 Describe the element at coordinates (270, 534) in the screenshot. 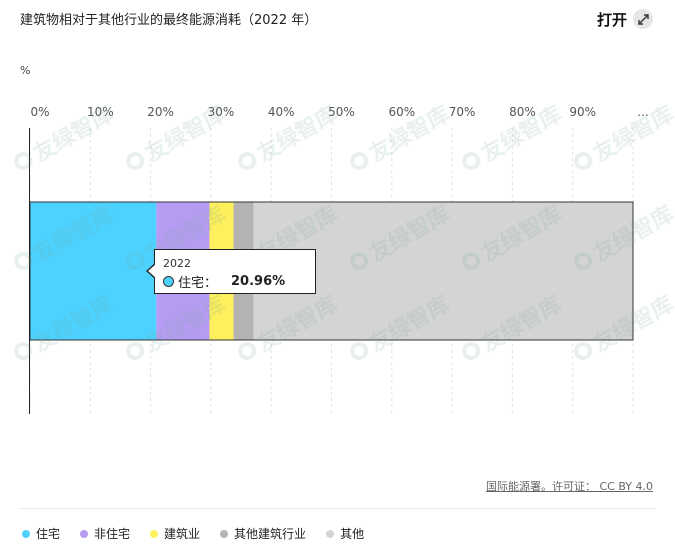

I see `legend-label: 其他建筑行业` at that location.